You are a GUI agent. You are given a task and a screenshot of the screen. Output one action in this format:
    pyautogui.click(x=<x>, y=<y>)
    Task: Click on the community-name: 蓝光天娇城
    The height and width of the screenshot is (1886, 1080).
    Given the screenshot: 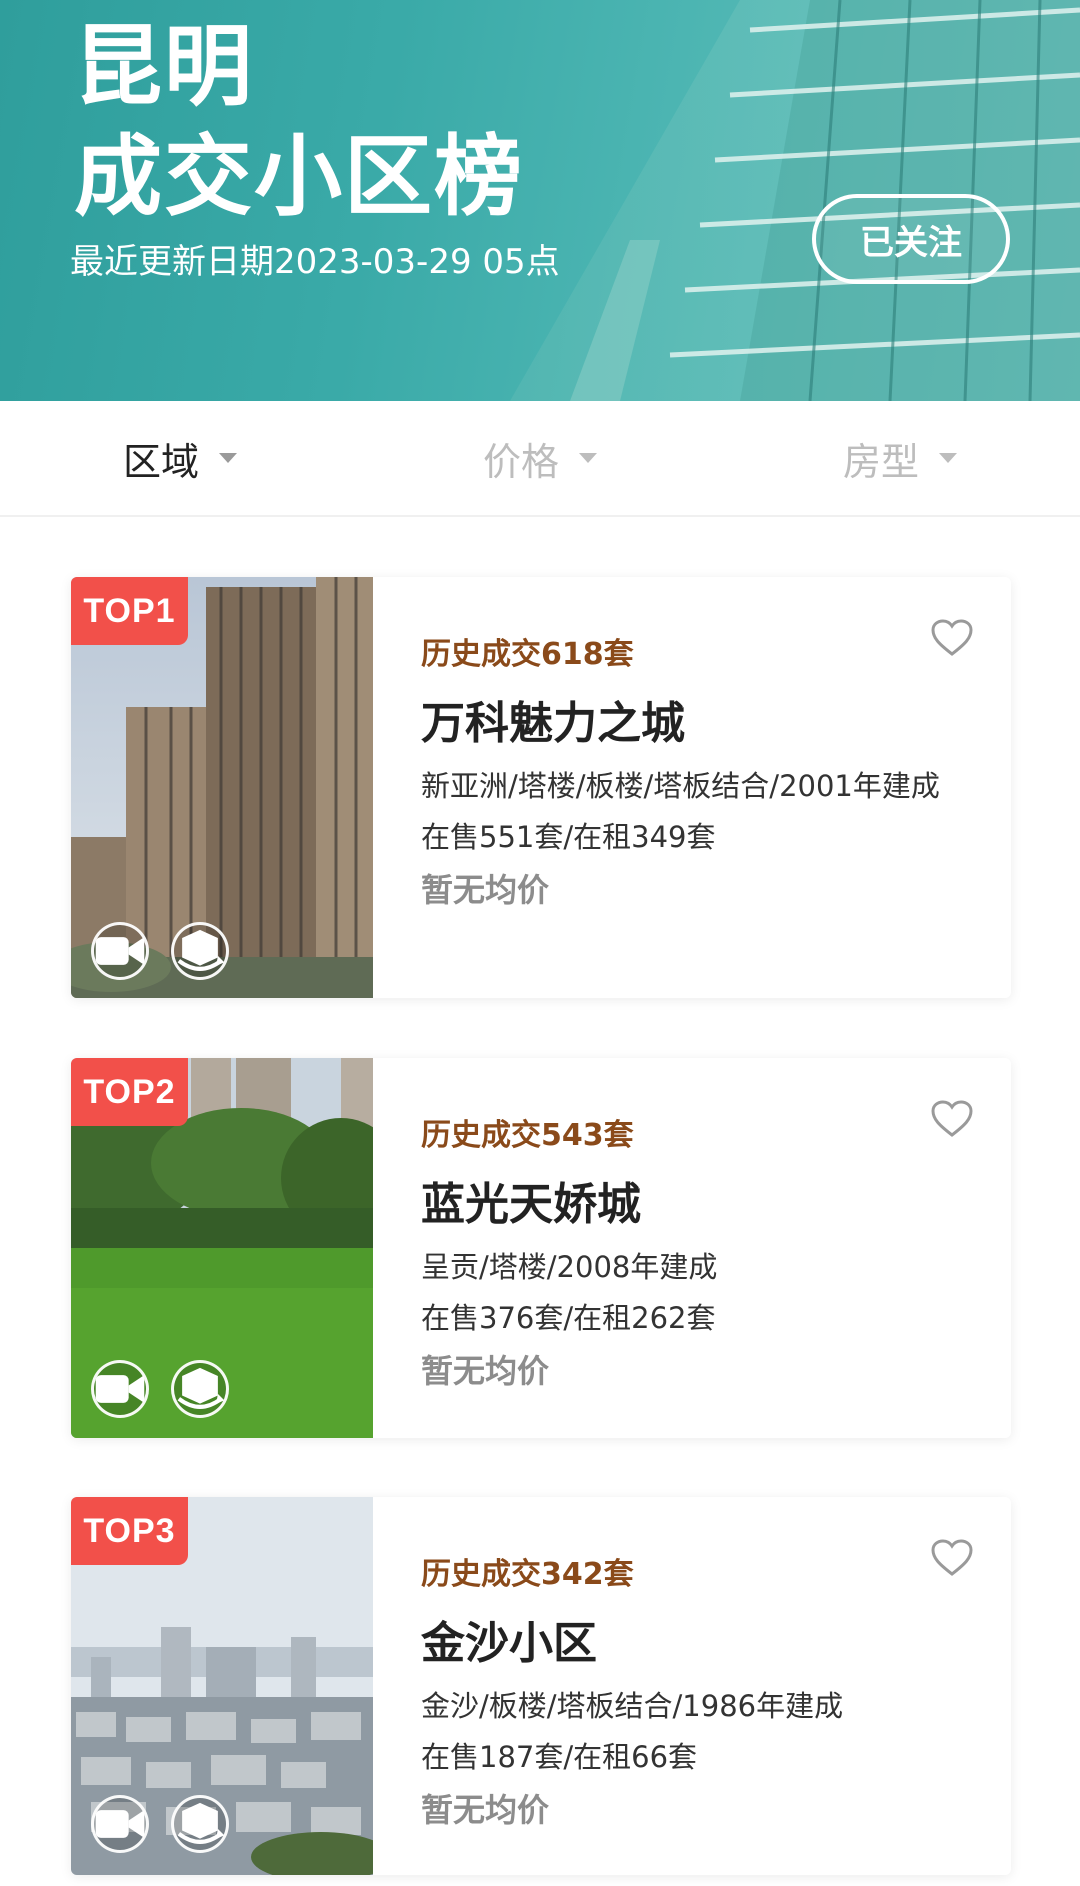 What is the action you would take?
    pyautogui.click(x=531, y=1204)
    